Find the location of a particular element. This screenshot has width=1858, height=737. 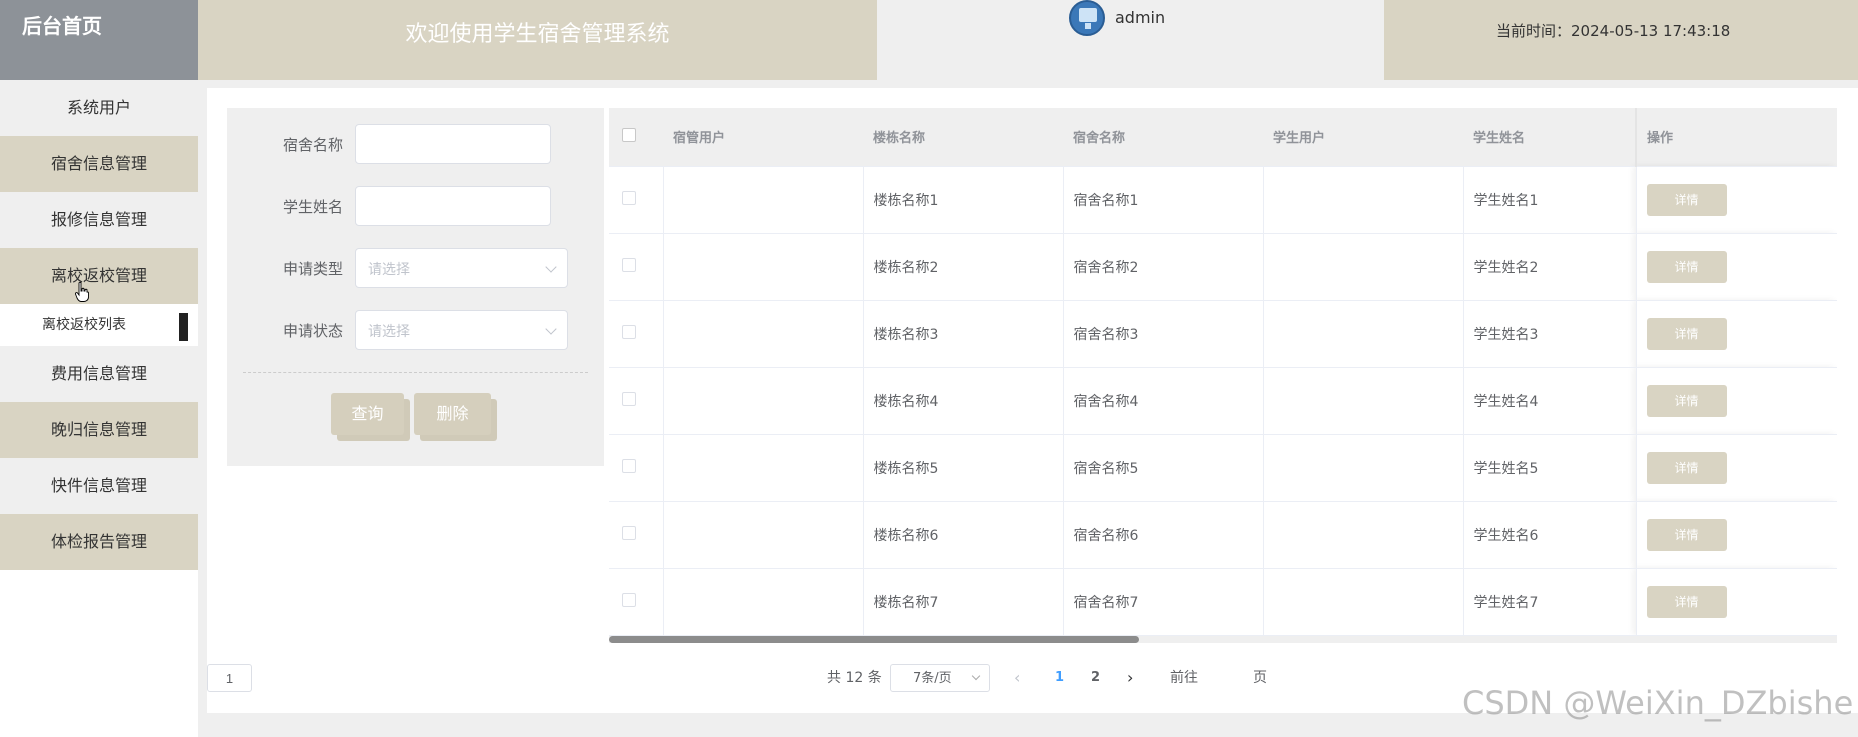

avatar-icon is located at coordinates (1087, 18).